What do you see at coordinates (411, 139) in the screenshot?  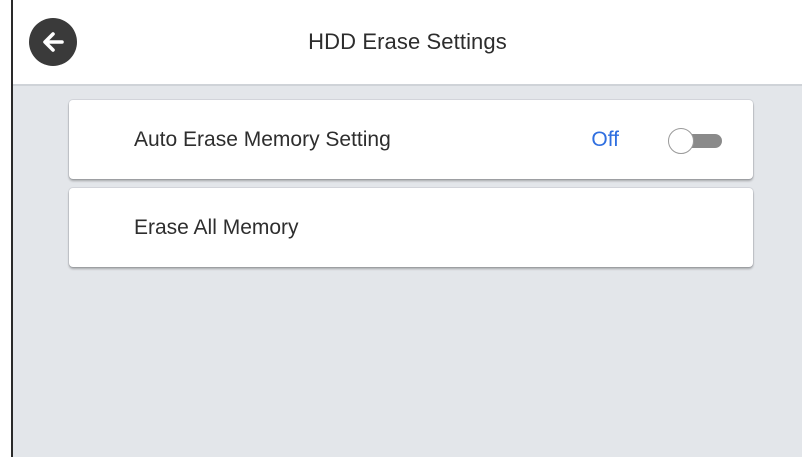 I see `auto-erase-memory-setting-item: Auto Erase Memory Setting Off` at bounding box center [411, 139].